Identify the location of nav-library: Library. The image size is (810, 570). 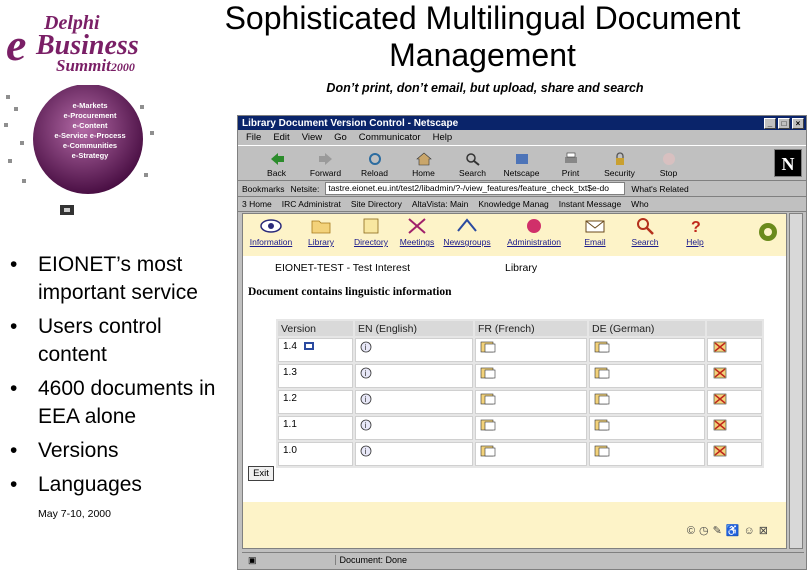
(321, 231).